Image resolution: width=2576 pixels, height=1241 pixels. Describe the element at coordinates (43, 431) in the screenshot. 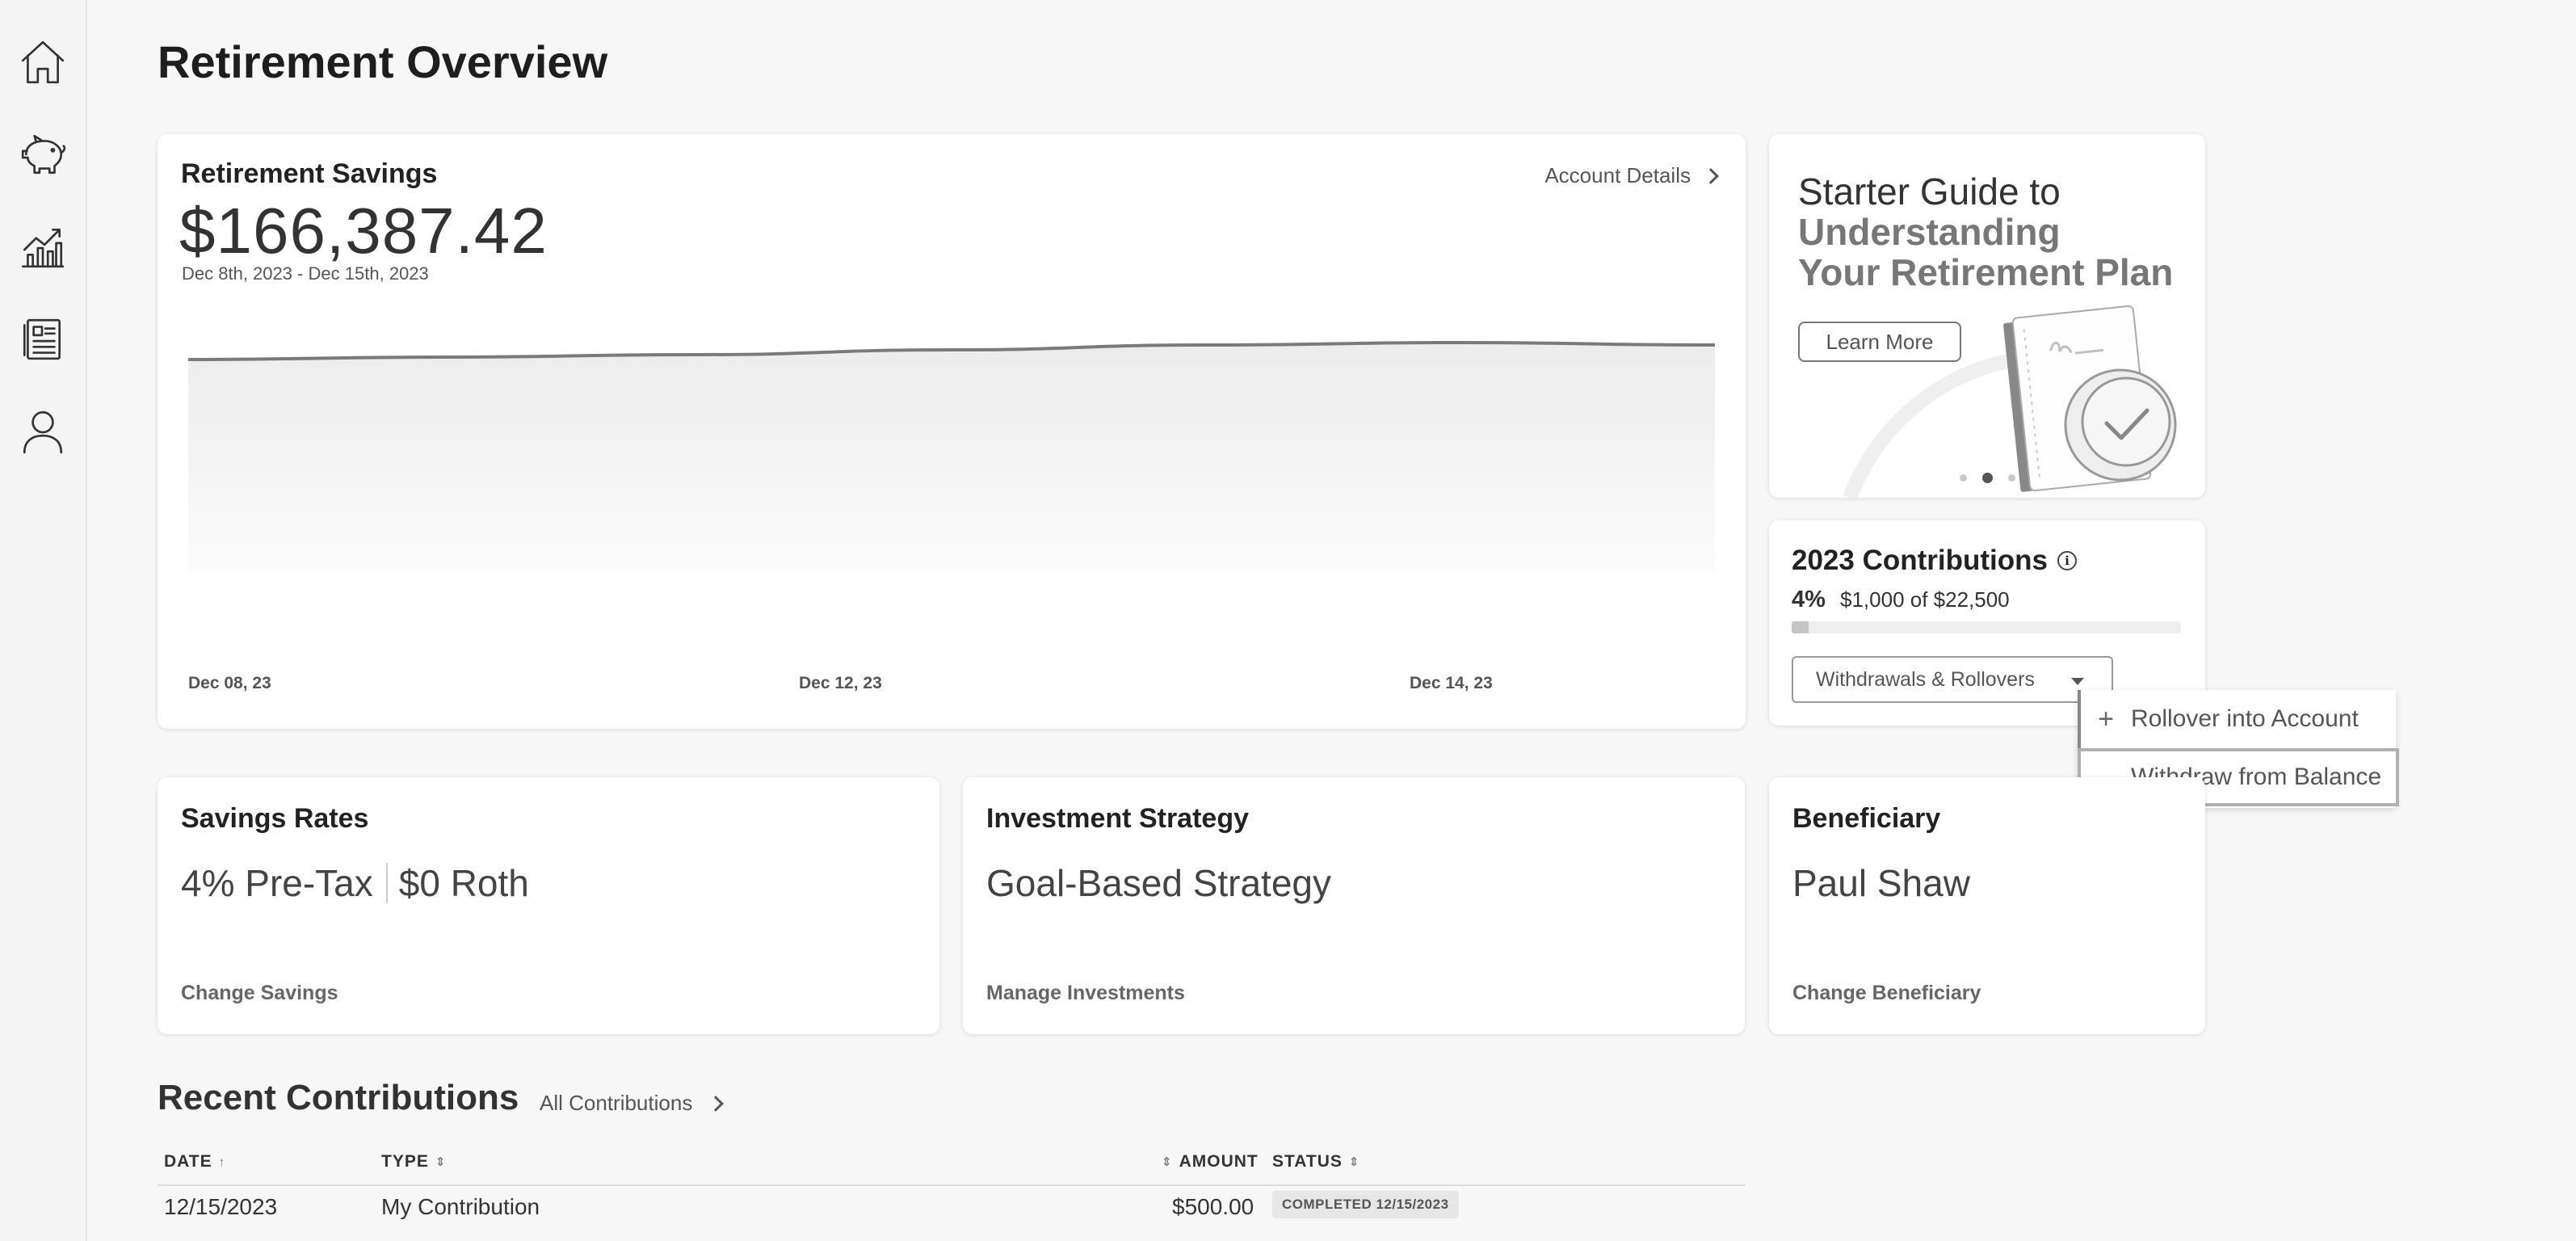

I see `user-icon` at that location.